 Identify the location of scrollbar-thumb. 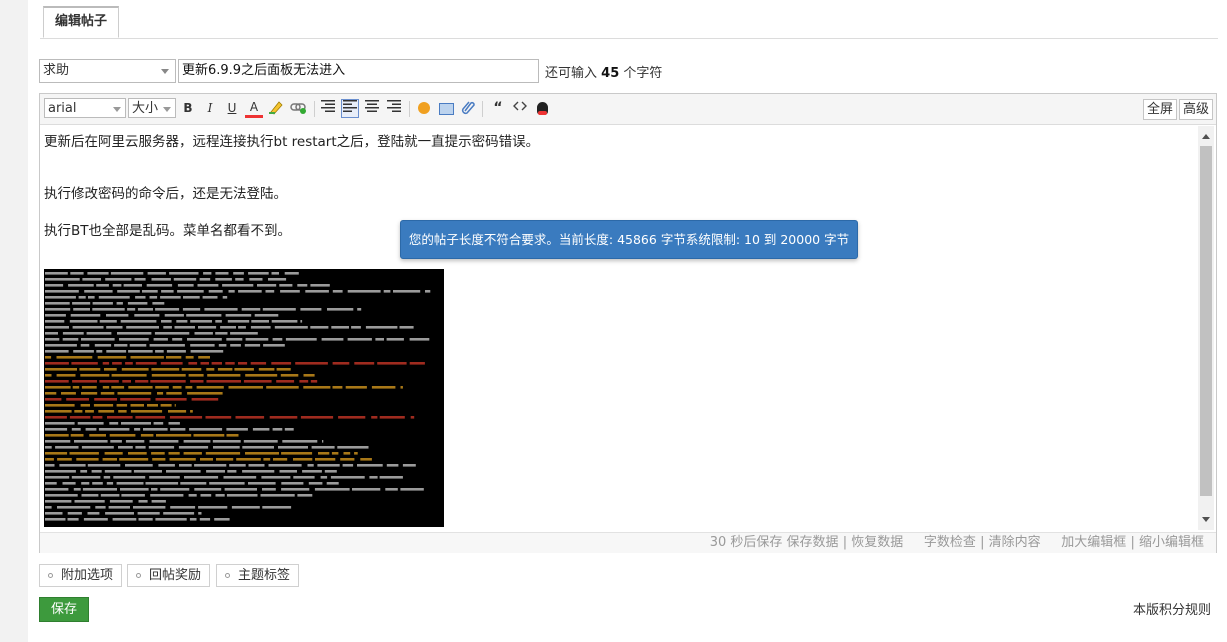
(1206, 321).